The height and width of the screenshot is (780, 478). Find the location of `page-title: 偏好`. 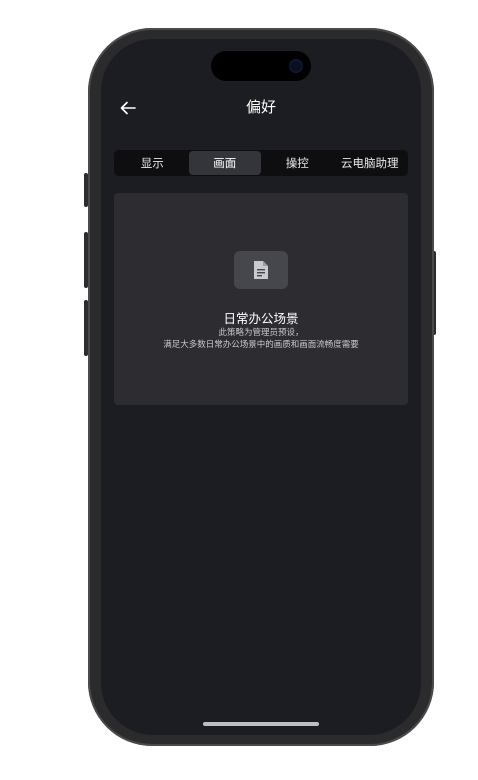

page-title: 偏好 is located at coordinates (260, 107).